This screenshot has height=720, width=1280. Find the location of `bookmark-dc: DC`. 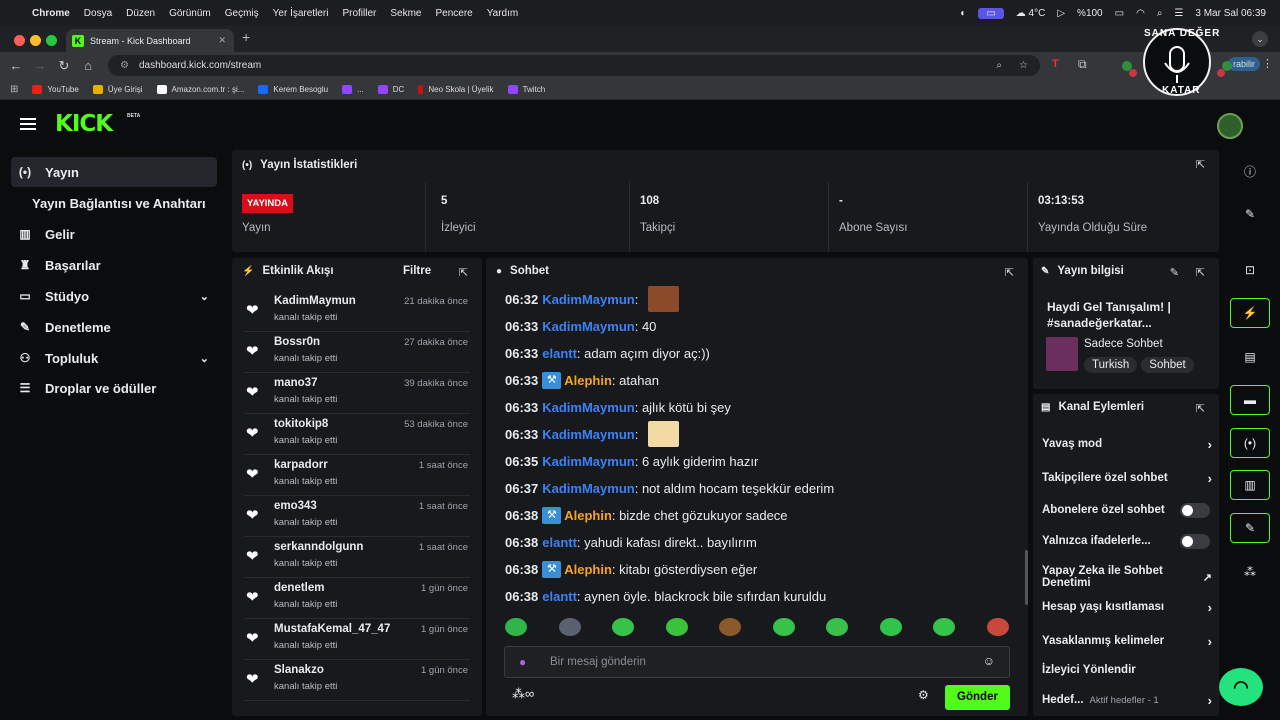

bookmark-dc: DC is located at coordinates (390, 89).